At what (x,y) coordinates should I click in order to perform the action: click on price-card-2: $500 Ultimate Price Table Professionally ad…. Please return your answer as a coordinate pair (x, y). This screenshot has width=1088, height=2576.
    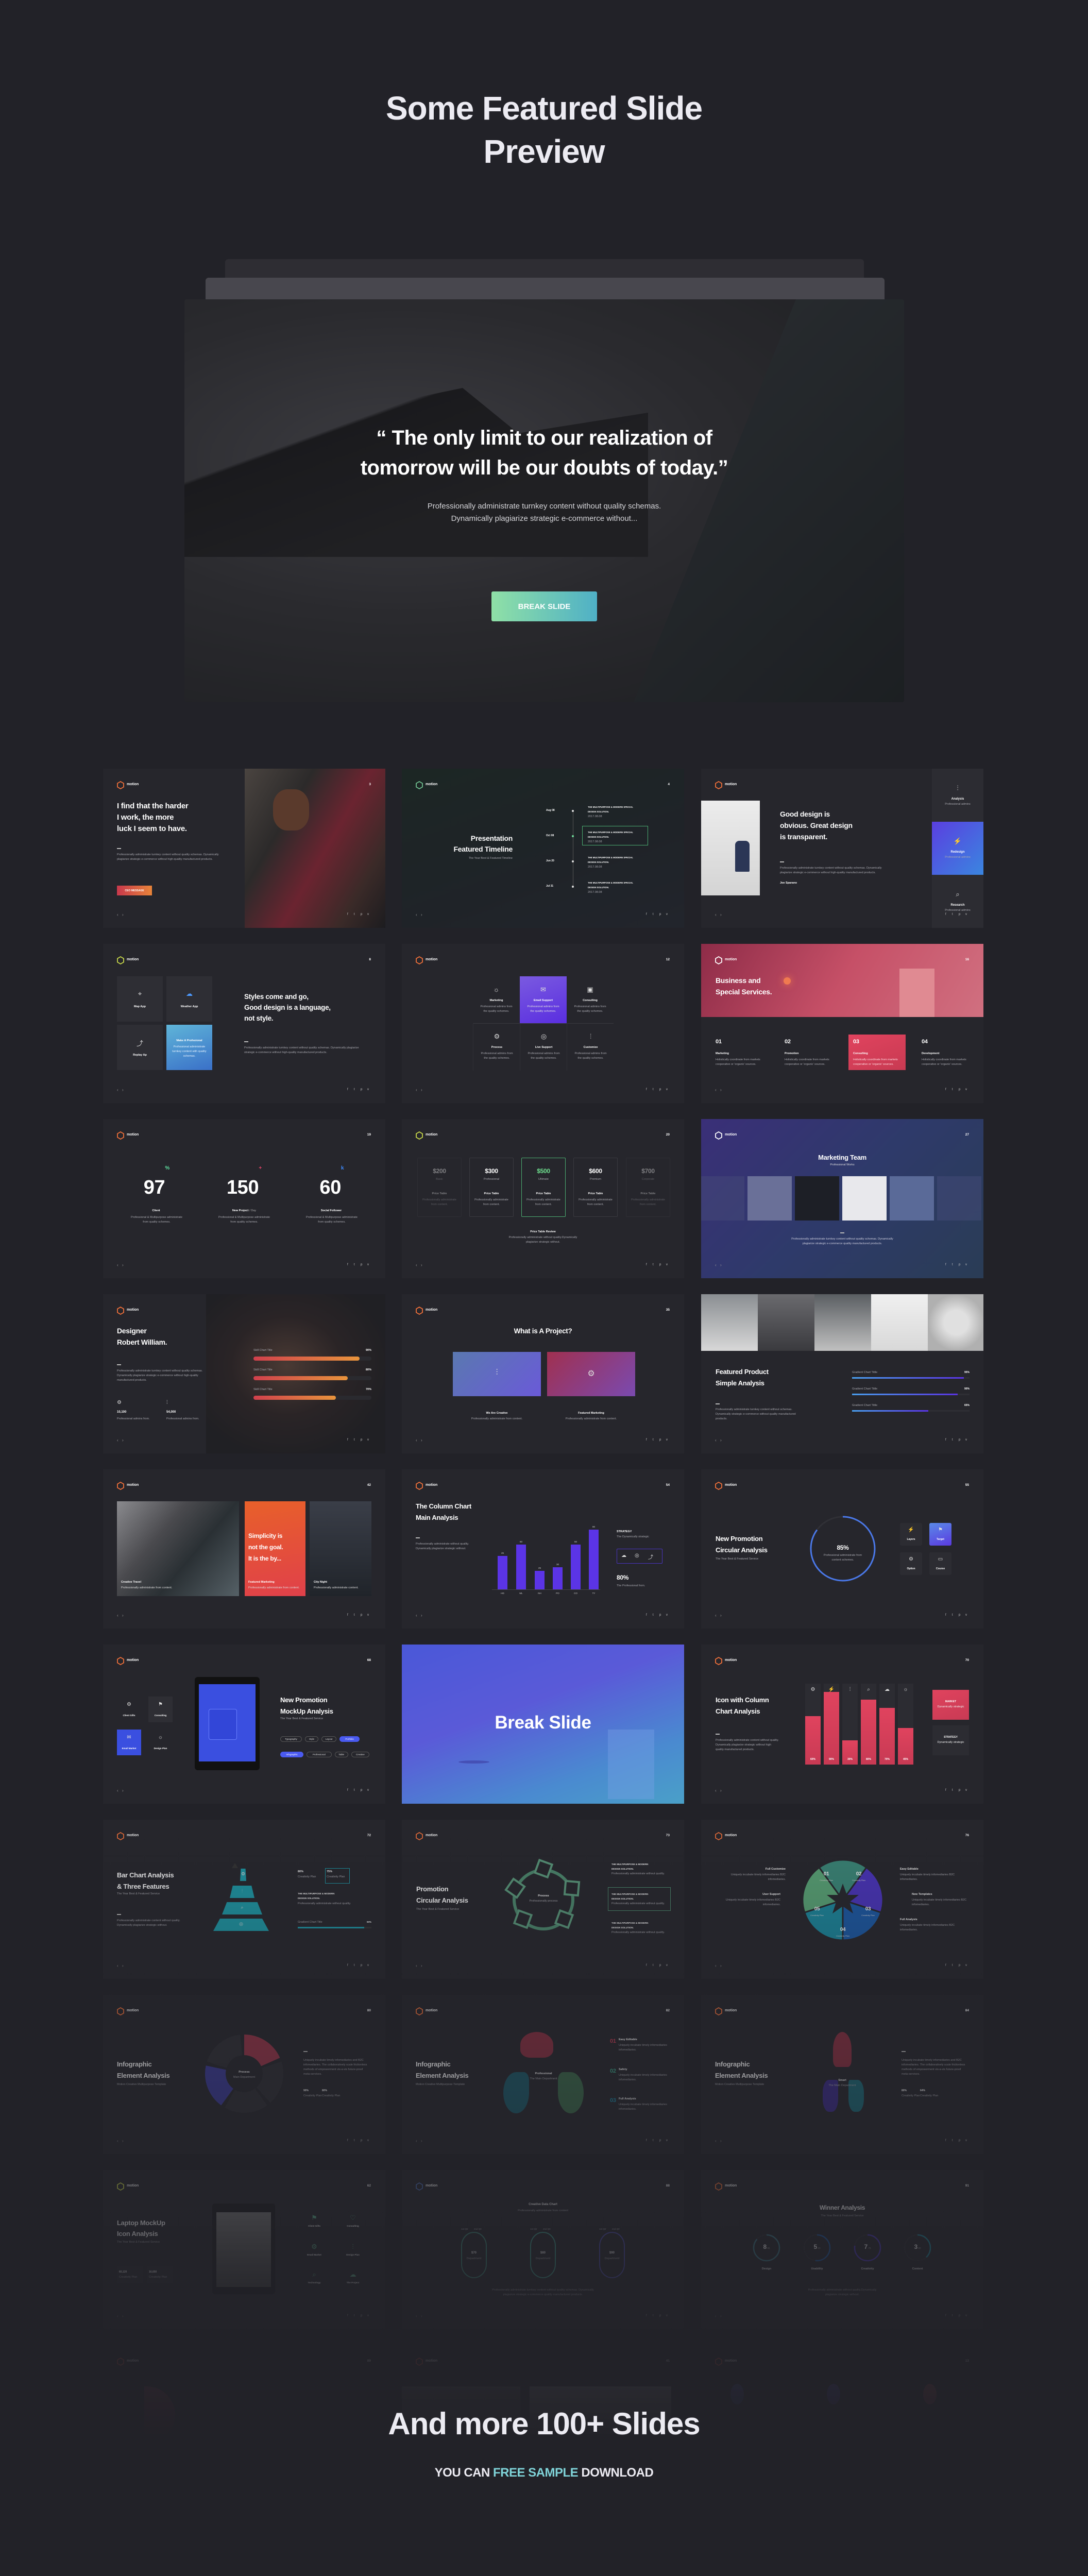
    Looking at the image, I should click on (543, 1187).